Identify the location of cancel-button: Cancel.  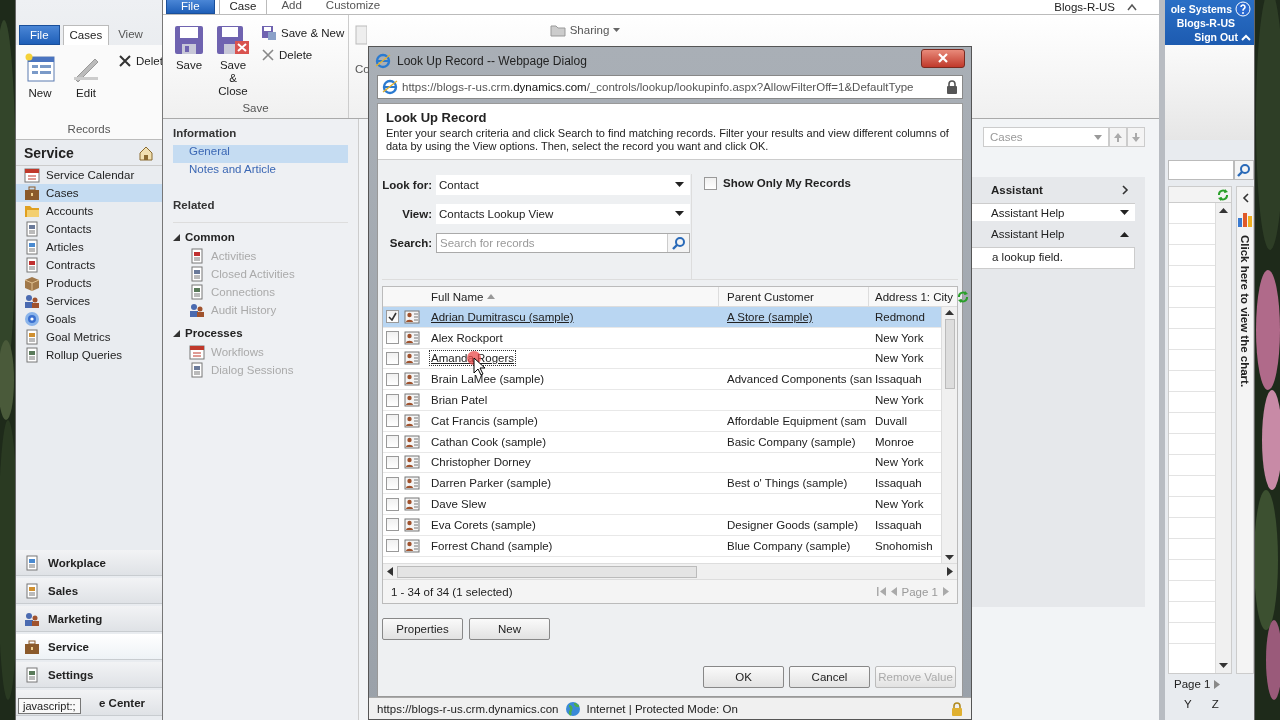
(829, 677).